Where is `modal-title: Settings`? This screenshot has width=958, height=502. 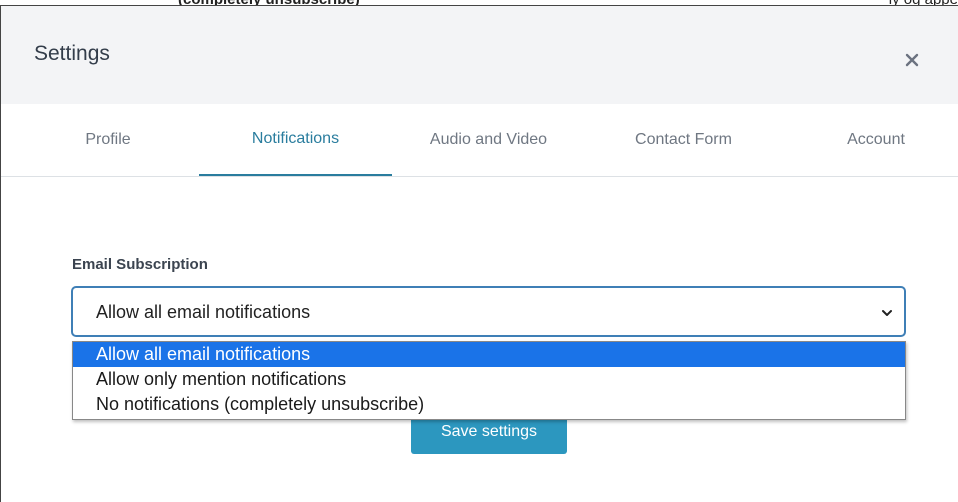 modal-title: Settings is located at coordinates (72, 53).